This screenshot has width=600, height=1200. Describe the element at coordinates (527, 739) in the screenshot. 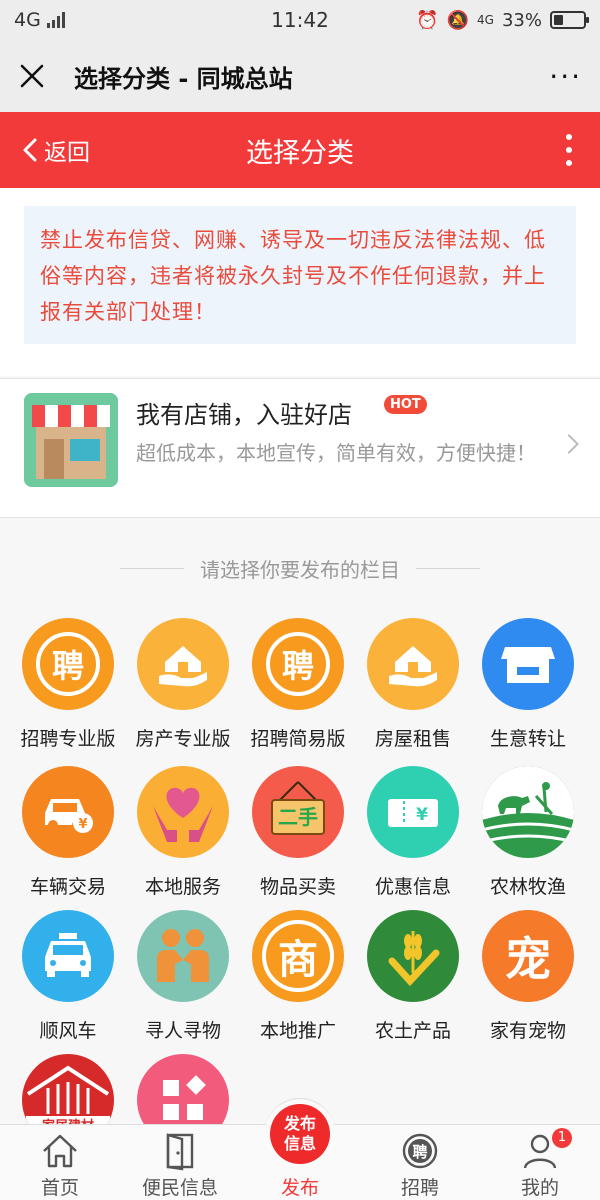

I see `category-label: 生意转让` at that location.